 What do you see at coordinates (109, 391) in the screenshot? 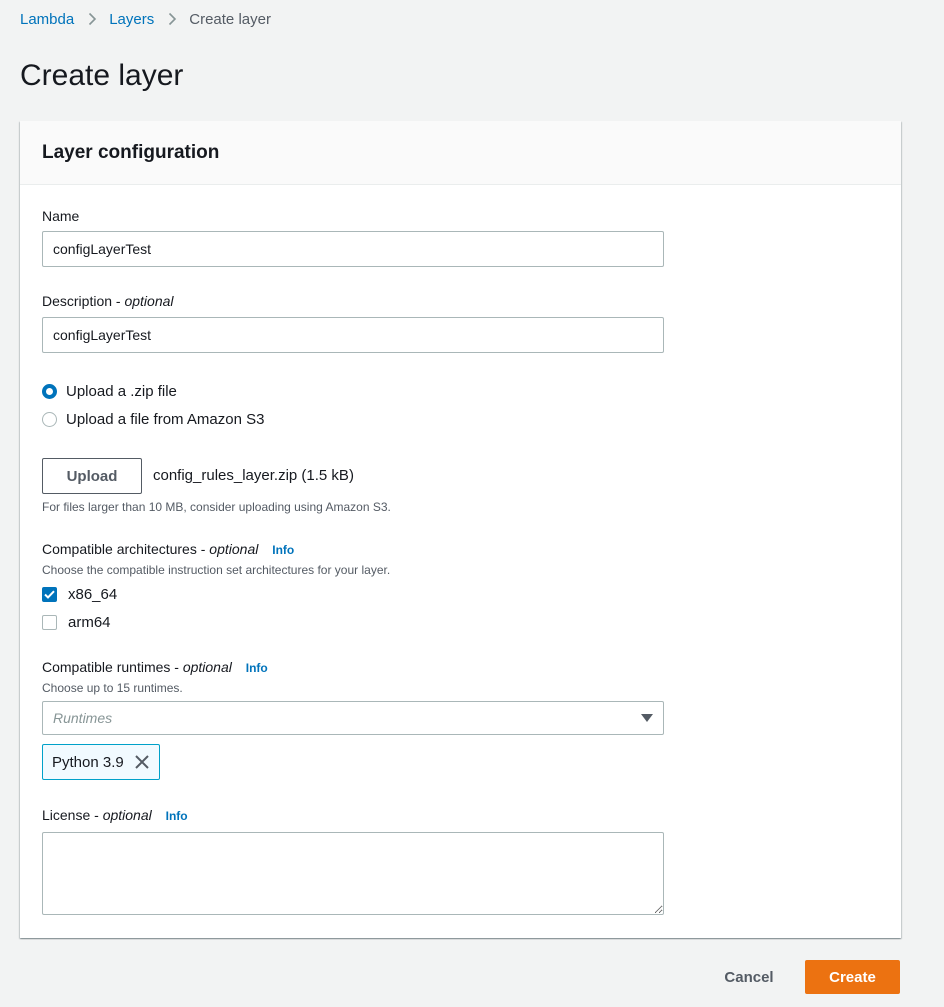
I see `radio-upload-zip: Upload a .zip file` at bounding box center [109, 391].